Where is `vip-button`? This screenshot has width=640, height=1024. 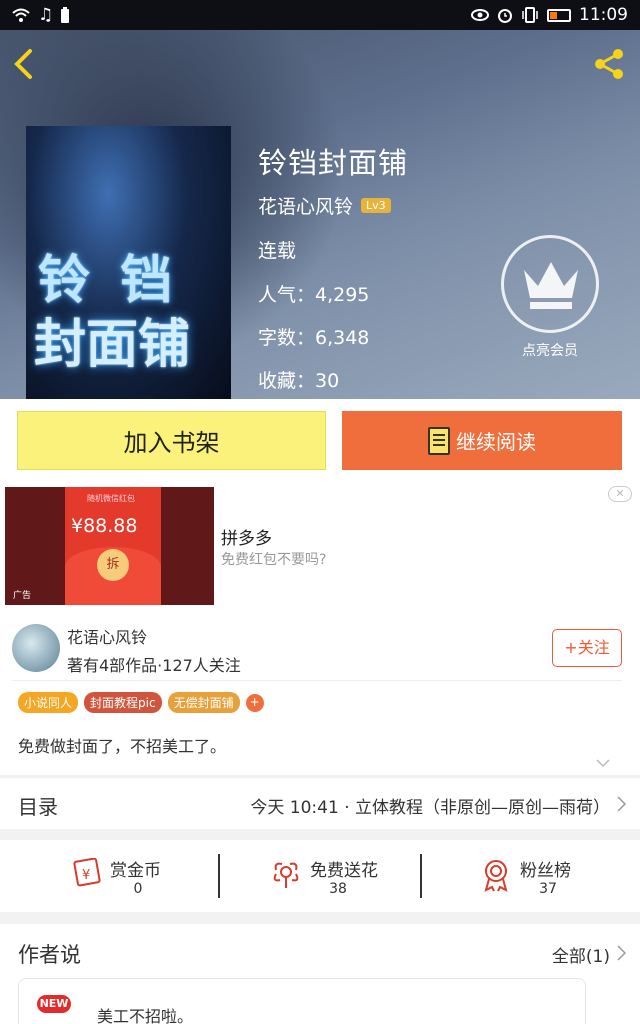
vip-button is located at coordinates (550, 284).